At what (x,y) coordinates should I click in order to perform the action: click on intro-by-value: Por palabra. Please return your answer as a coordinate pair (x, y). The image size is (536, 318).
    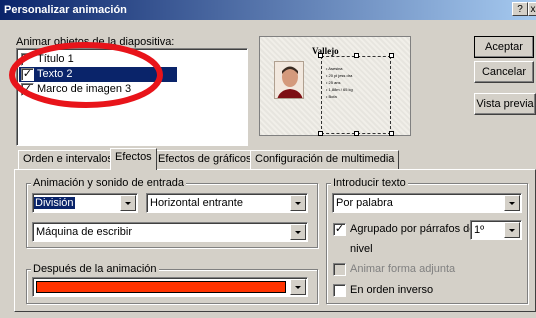
    Looking at the image, I should click on (364, 203).